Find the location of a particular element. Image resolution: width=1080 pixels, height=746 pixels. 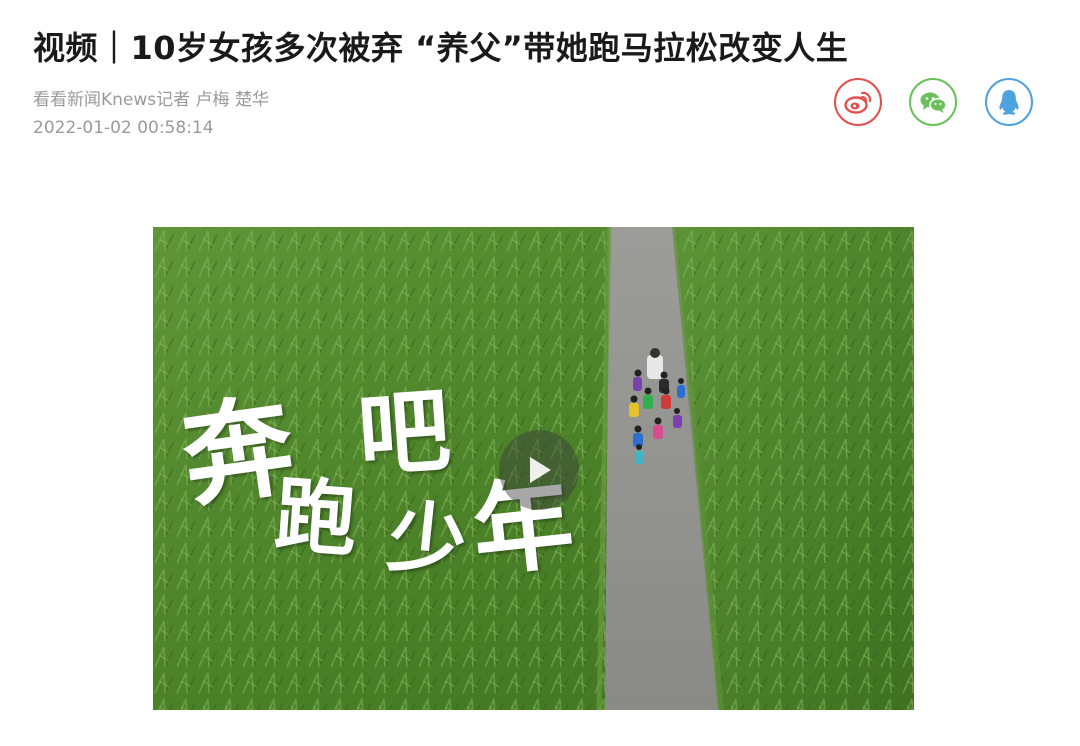

overlay-char: 跑 is located at coordinates (316, 518).